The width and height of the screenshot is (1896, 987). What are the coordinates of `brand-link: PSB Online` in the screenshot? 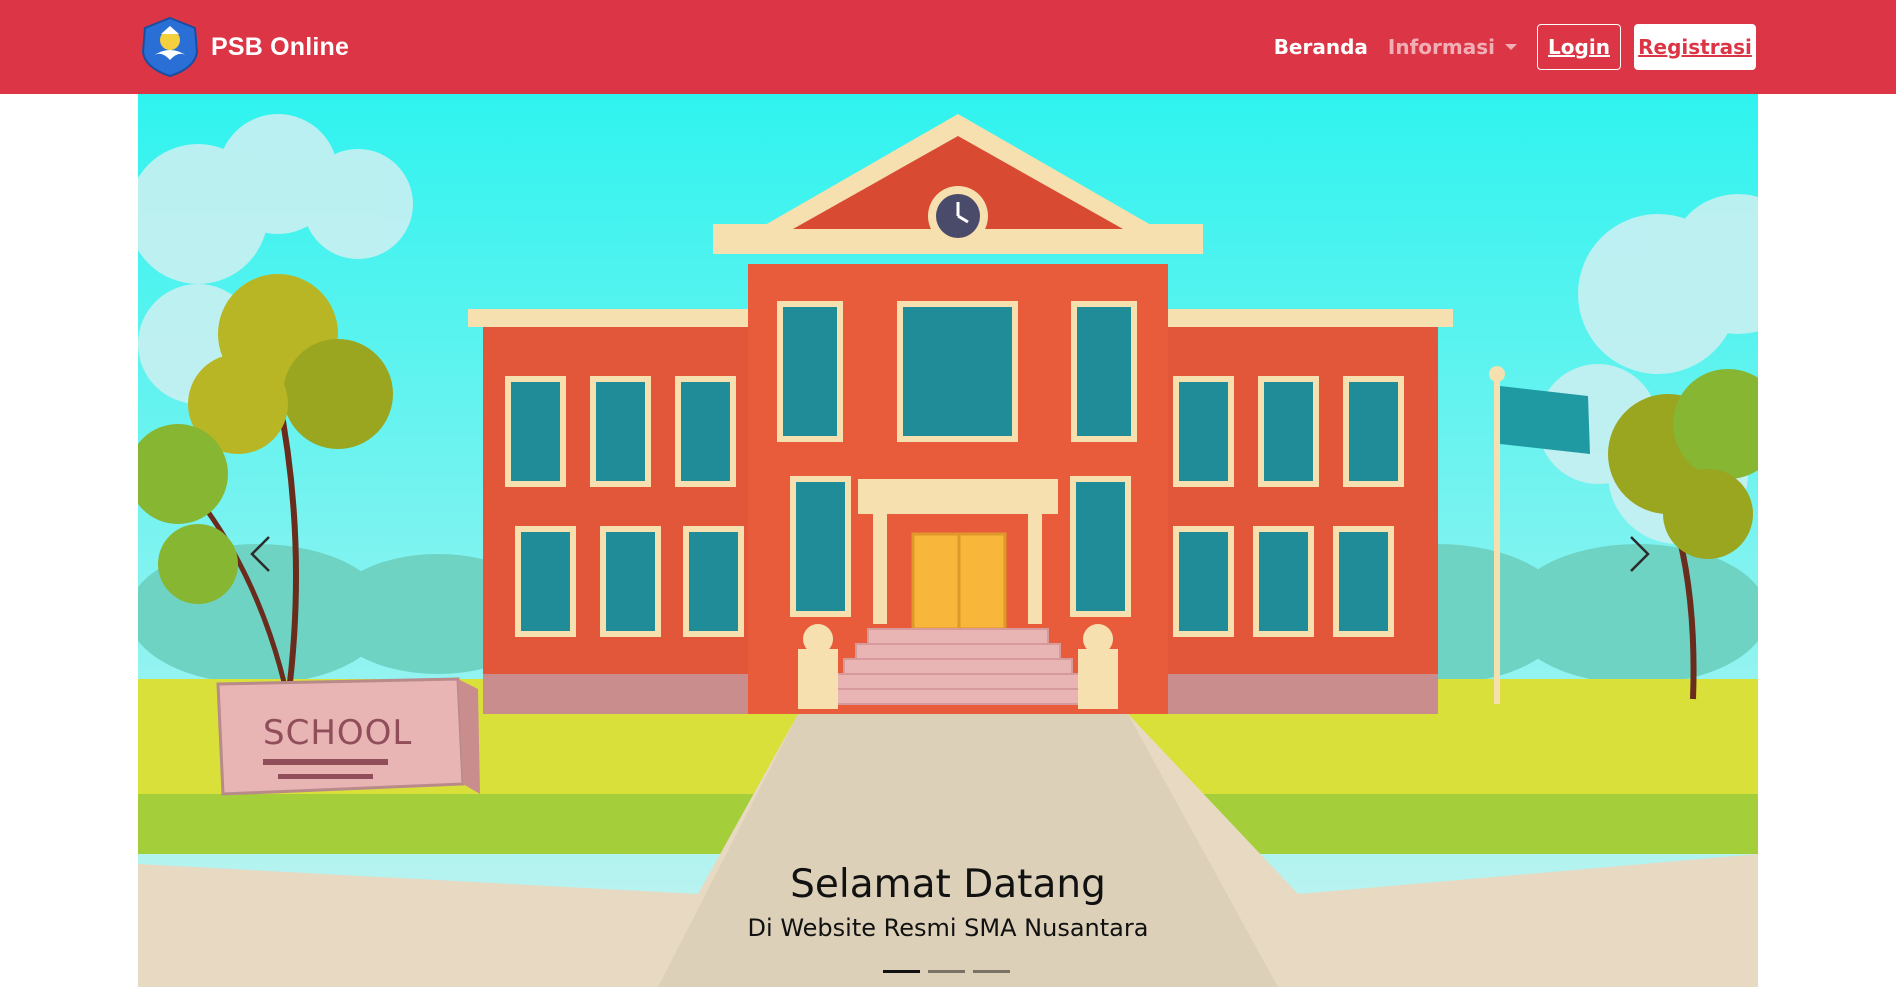 It's located at (244, 47).